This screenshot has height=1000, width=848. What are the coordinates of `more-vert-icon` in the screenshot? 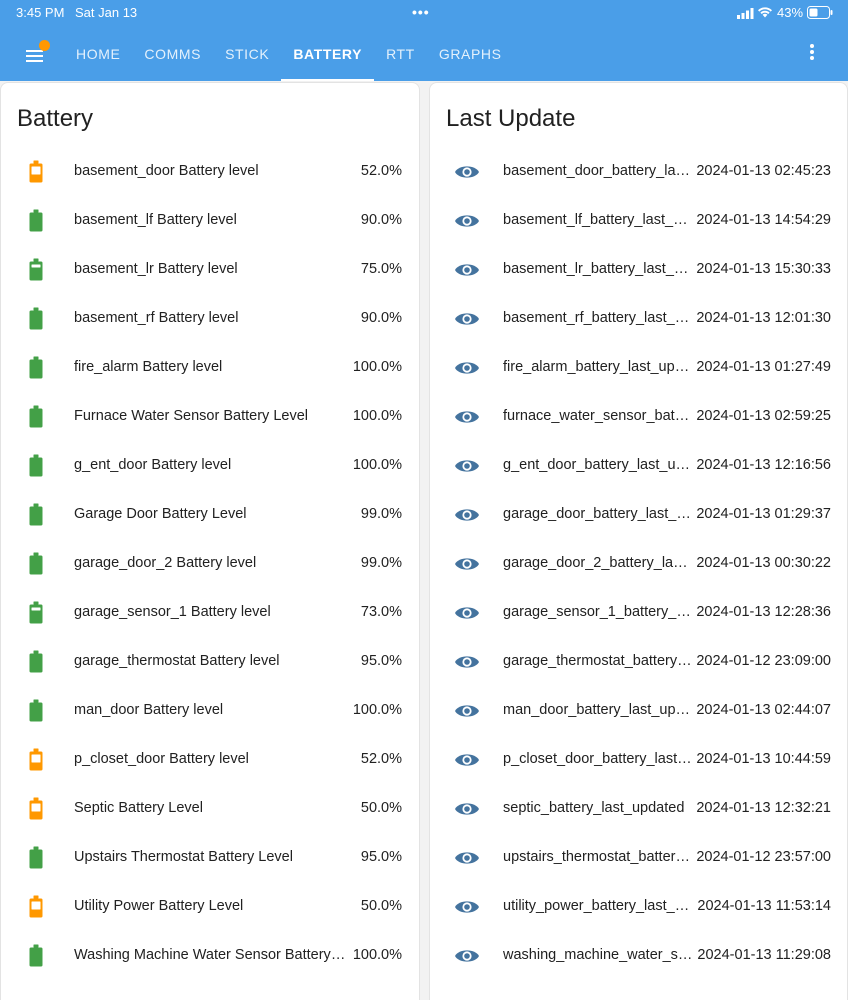 It's located at (812, 52).